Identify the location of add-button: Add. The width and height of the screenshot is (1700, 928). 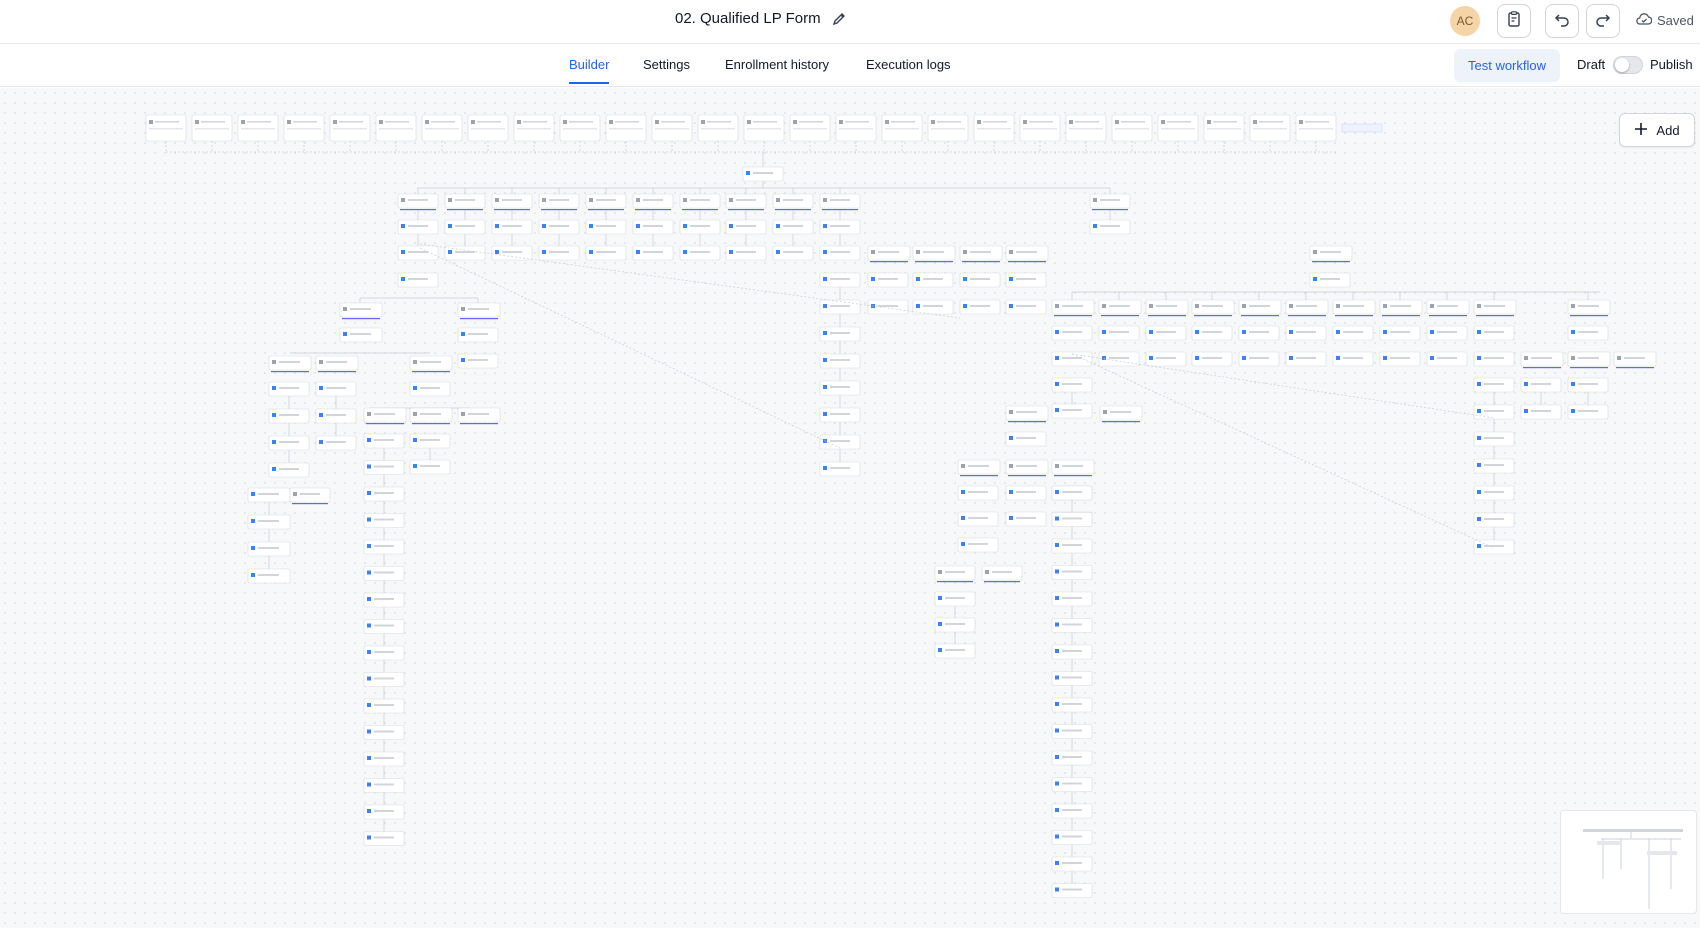
(1657, 130).